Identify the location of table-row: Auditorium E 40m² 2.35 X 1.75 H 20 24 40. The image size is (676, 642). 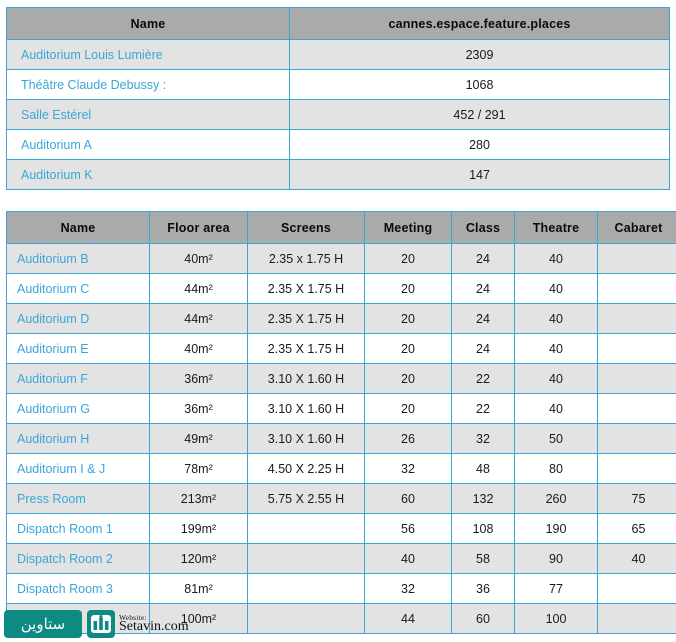
(341, 348).